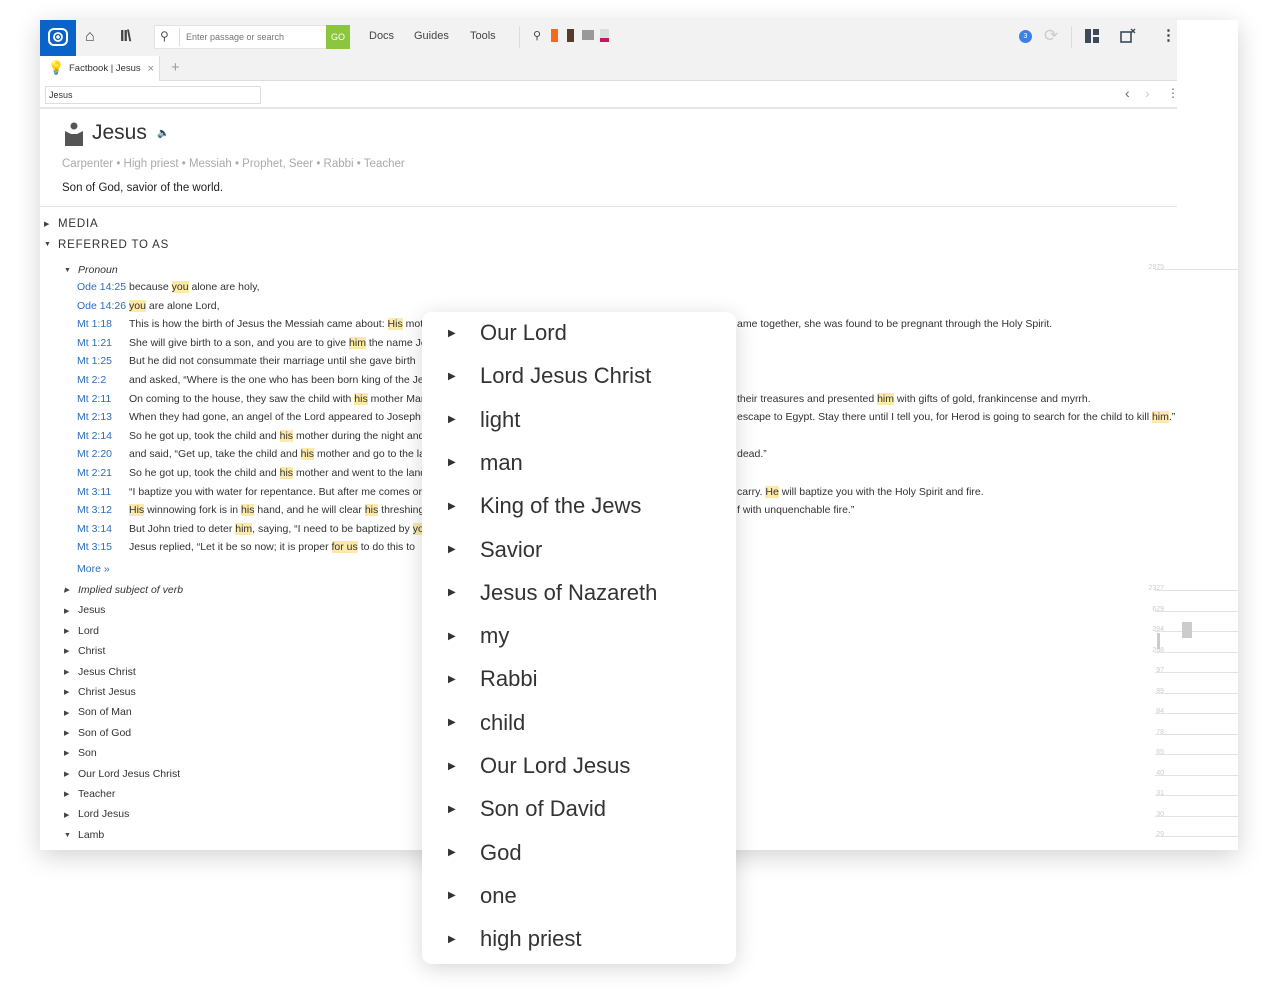 The image size is (1280, 1004). Describe the element at coordinates (552, 593) in the screenshot. I see `popup-item: ▶ Jesus of Nazareth` at that location.